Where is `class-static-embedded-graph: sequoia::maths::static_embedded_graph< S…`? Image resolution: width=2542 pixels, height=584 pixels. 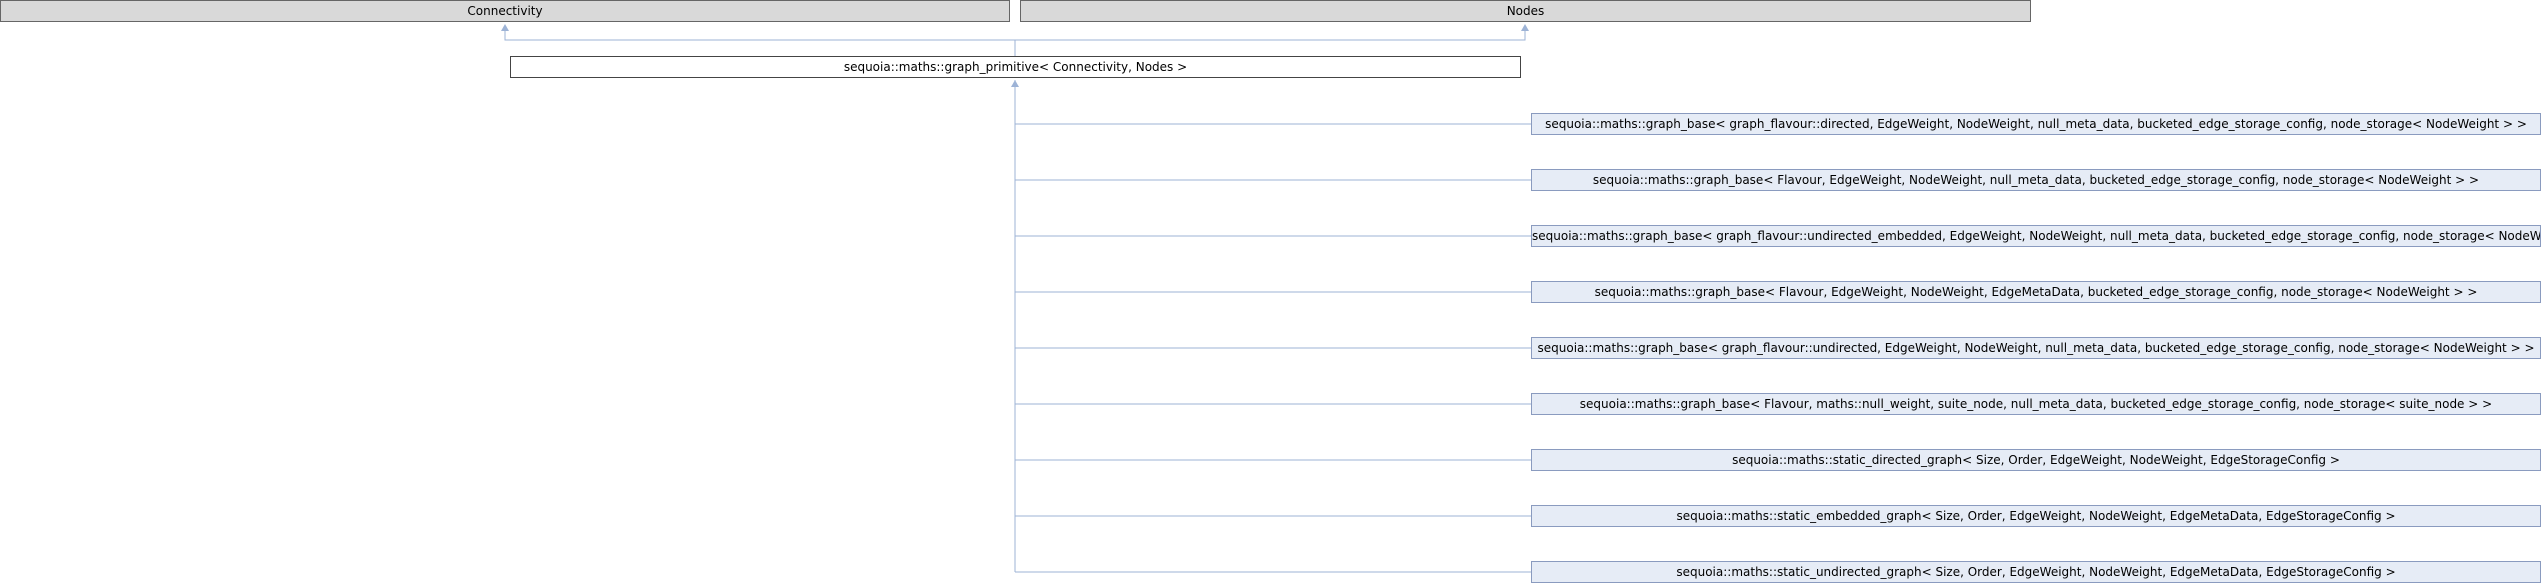
class-static-embedded-graph: sequoia::maths::static_embedded_graph< S… is located at coordinates (2036, 516).